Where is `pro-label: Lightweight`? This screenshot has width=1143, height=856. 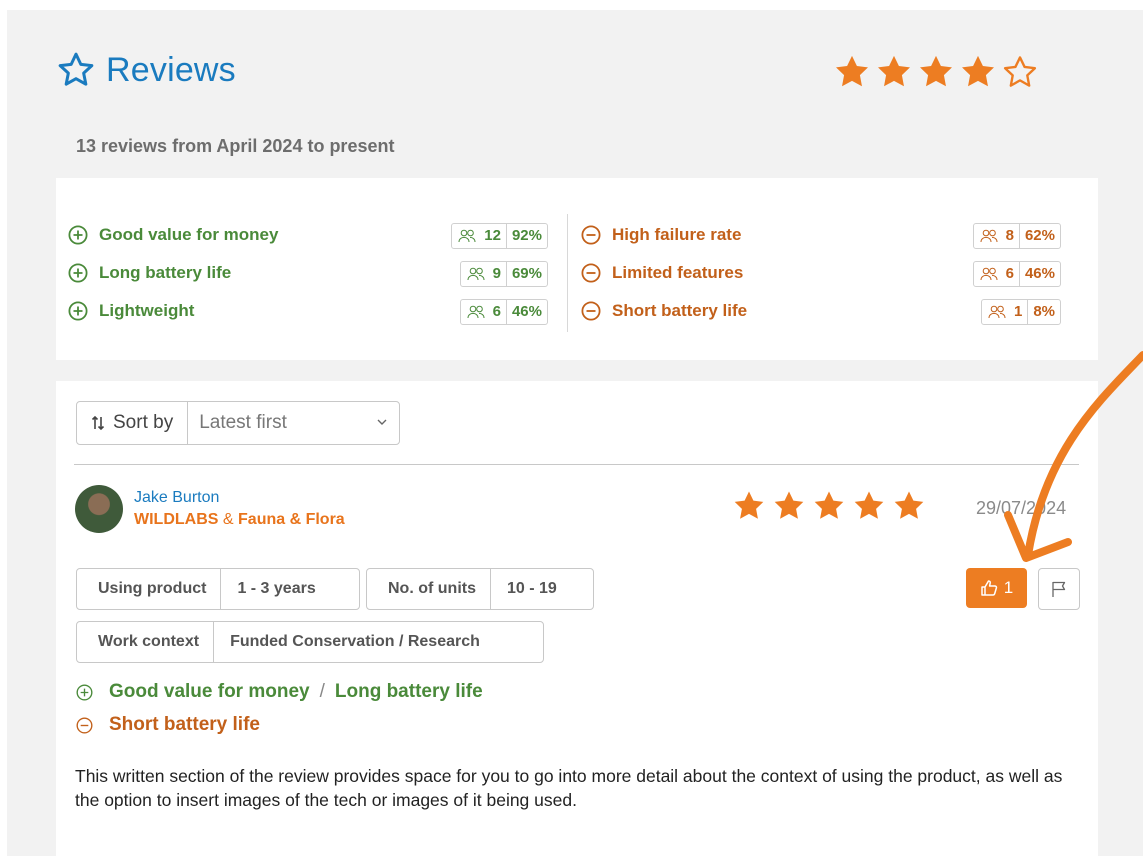 pro-label: Lightweight is located at coordinates (147, 310).